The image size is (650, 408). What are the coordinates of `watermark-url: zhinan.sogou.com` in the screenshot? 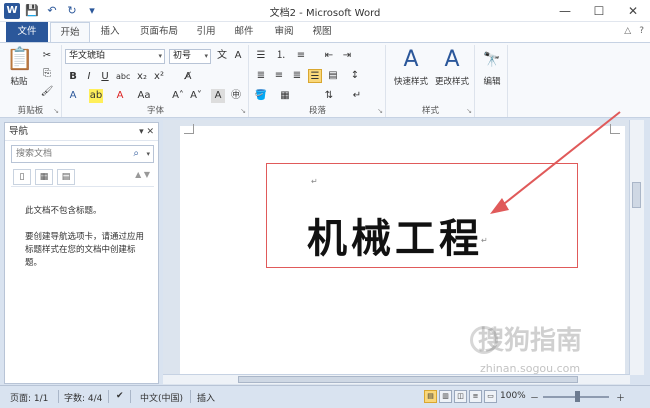 It's located at (530, 368).